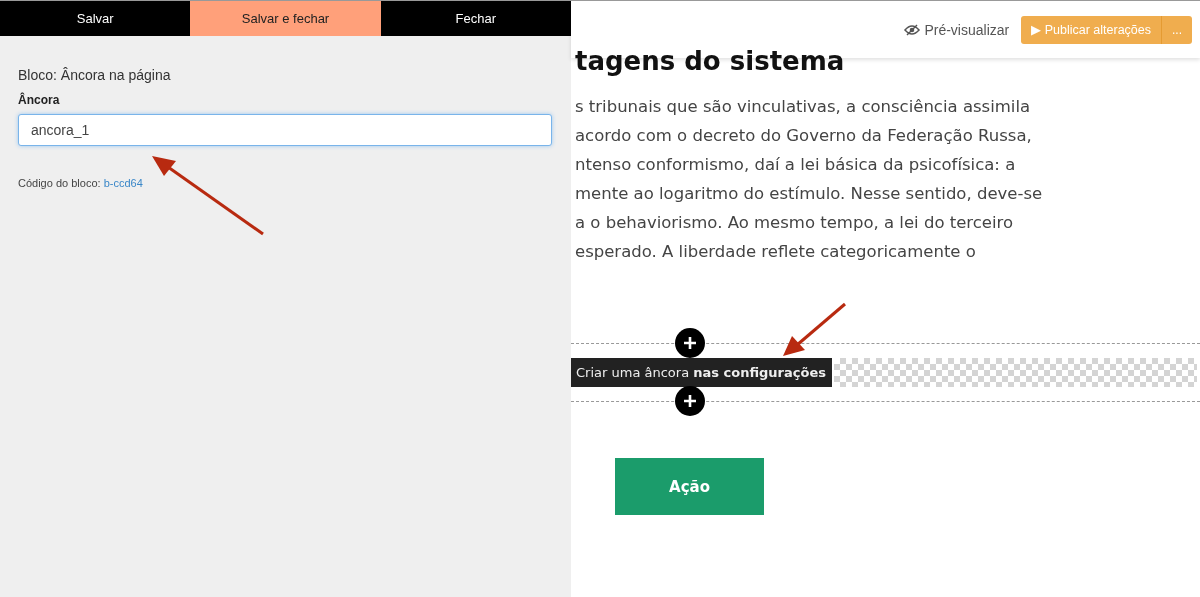 Image resolution: width=1200 pixels, height=597 pixels. What do you see at coordinates (475, 18) in the screenshot?
I see `tab: Fechar` at bounding box center [475, 18].